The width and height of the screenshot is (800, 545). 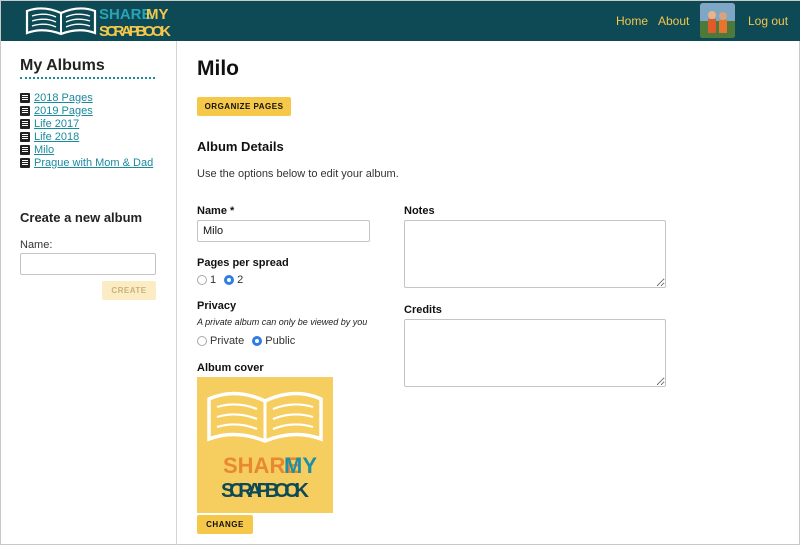 I want to click on privacy-radio-group: Private Public, so click(x=250, y=341).